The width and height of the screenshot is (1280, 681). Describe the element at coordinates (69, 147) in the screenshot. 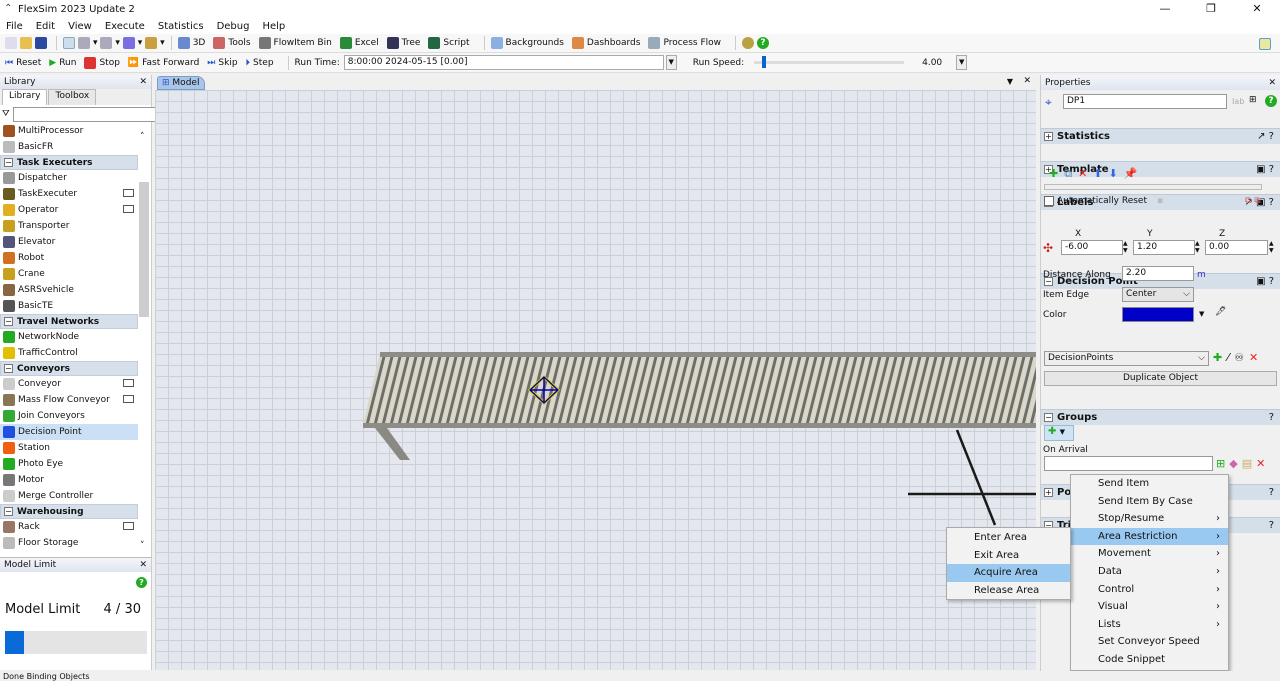

I see `library-item-basicfr: BasicFR` at that location.